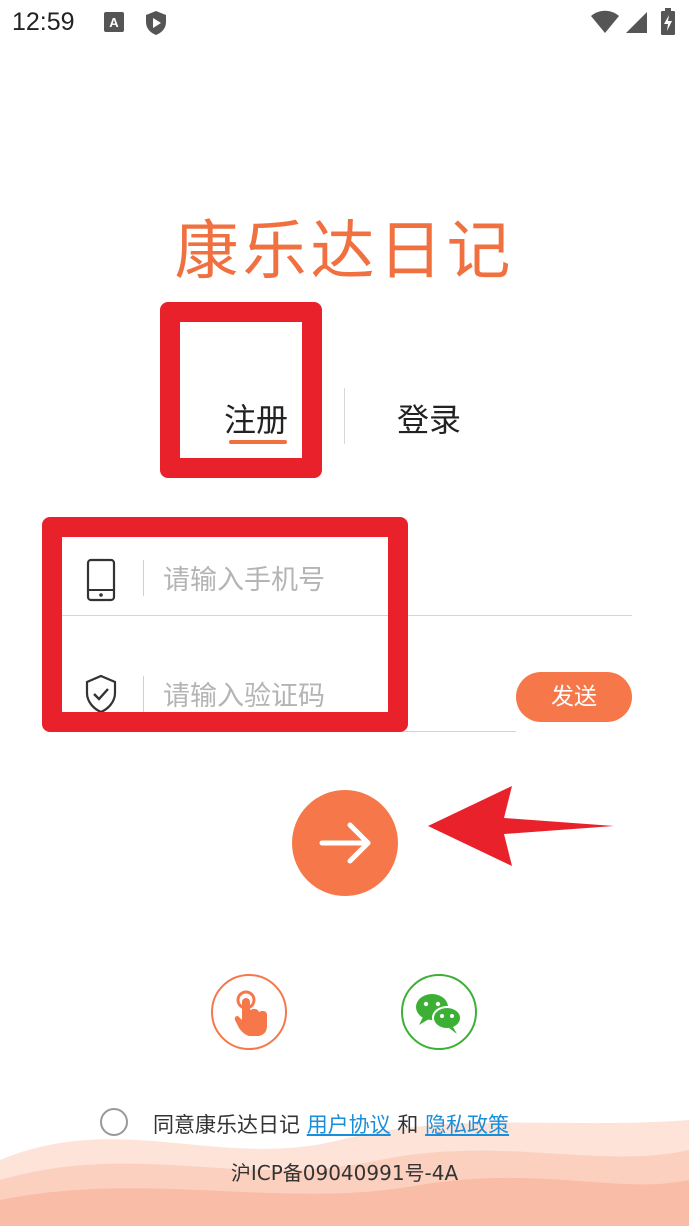 The height and width of the screenshot is (1226, 689). I want to click on status-bar: 12:59 A, so click(344, 24).